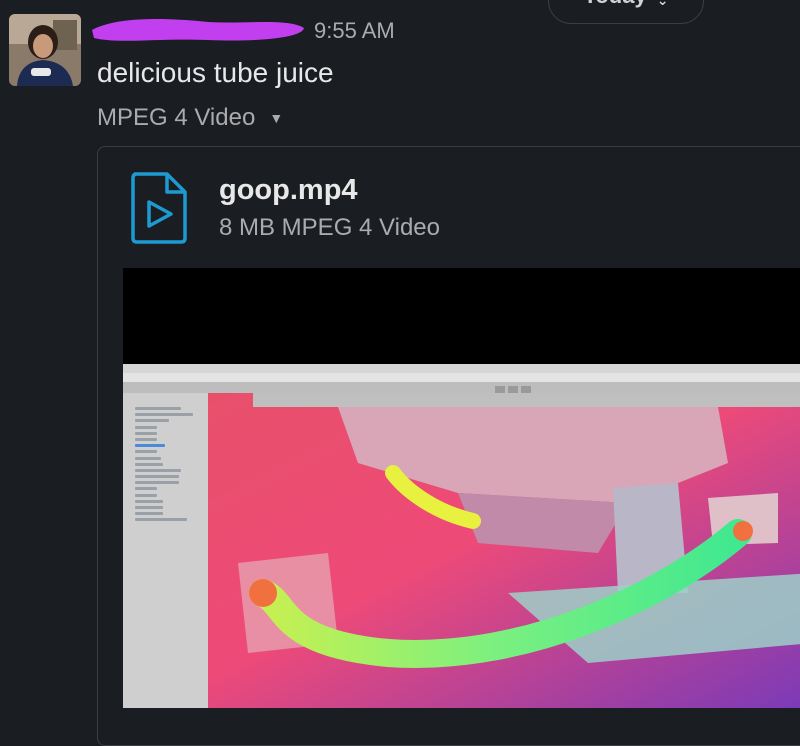 The image size is (800, 746). I want to click on day-divider-button: Today ⌄, so click(626, 12).